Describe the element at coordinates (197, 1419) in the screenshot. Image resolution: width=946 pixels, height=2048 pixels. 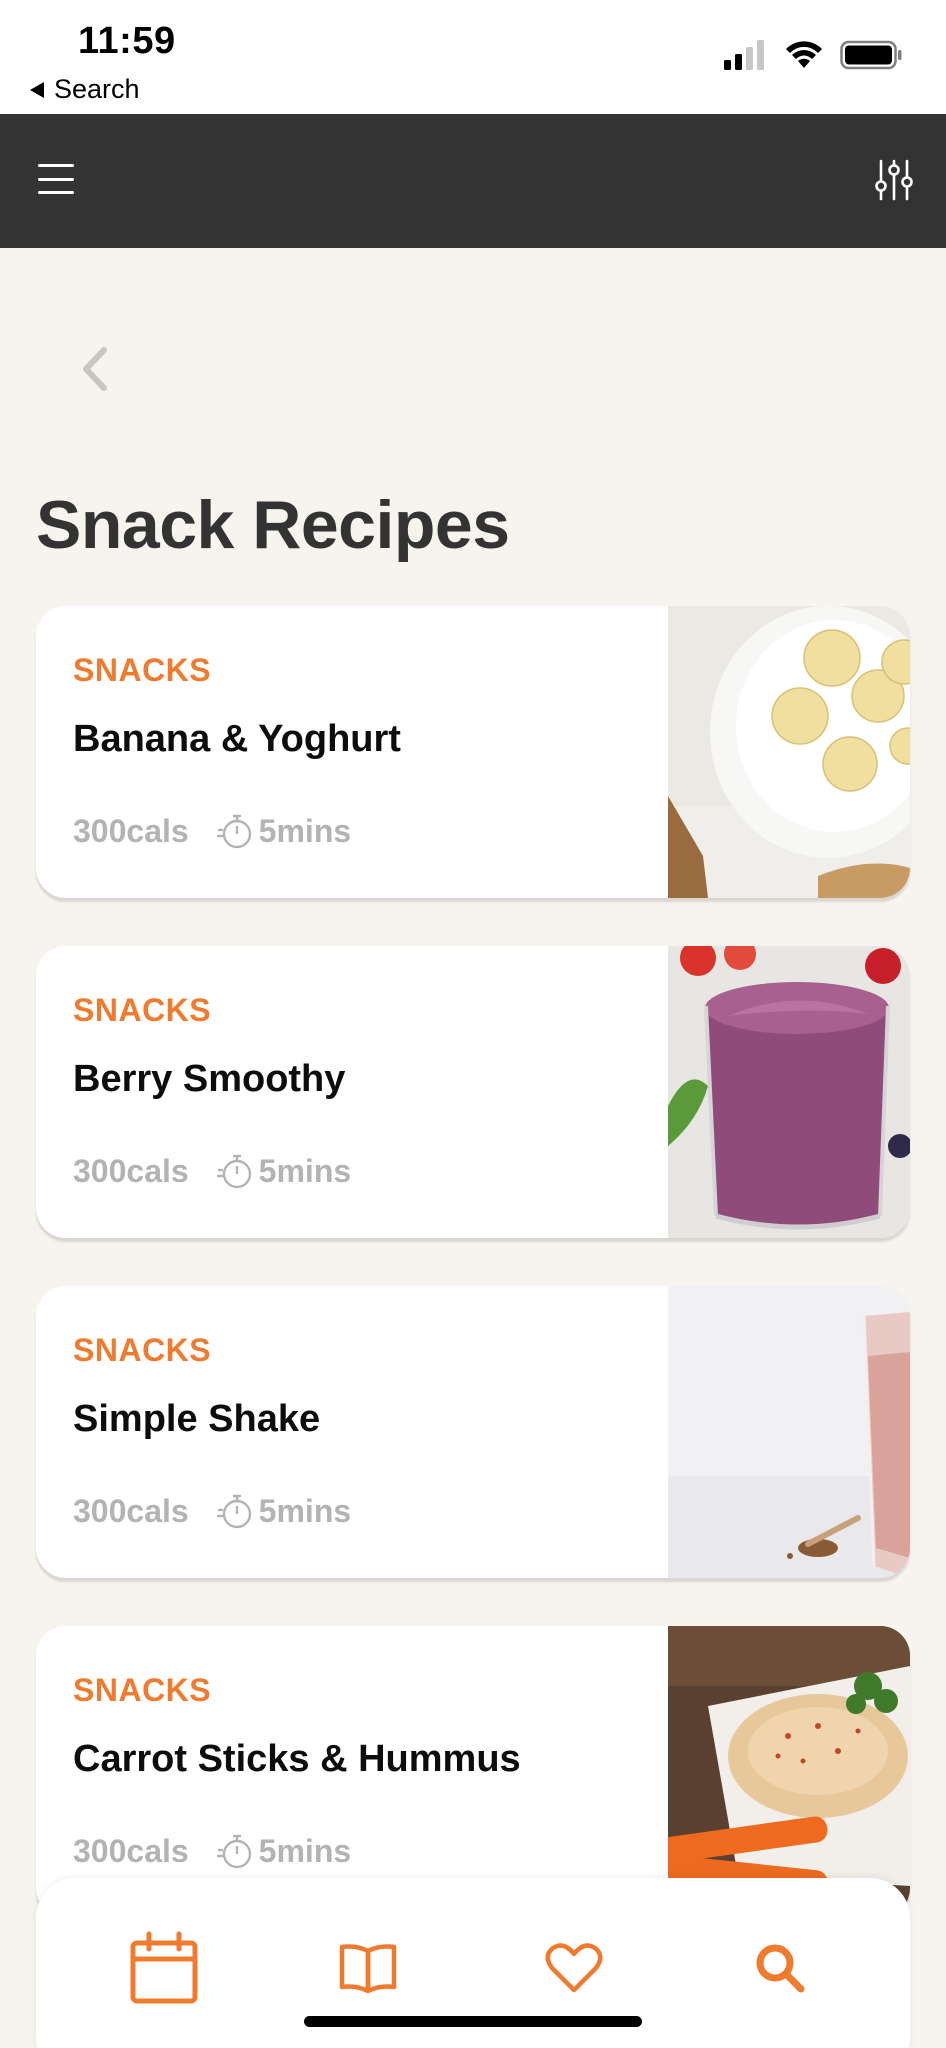
I see `recipe-name: Simple Shake` at that location.